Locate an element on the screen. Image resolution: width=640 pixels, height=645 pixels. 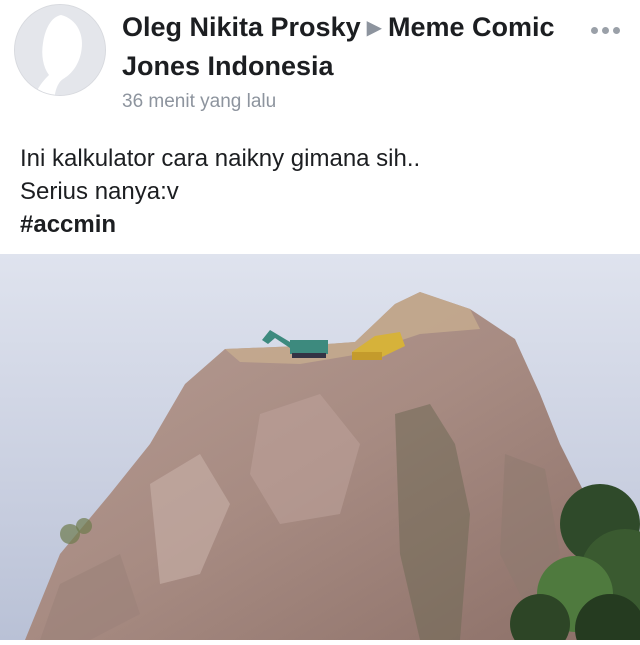
avatar is located at coordinates (60, 50).